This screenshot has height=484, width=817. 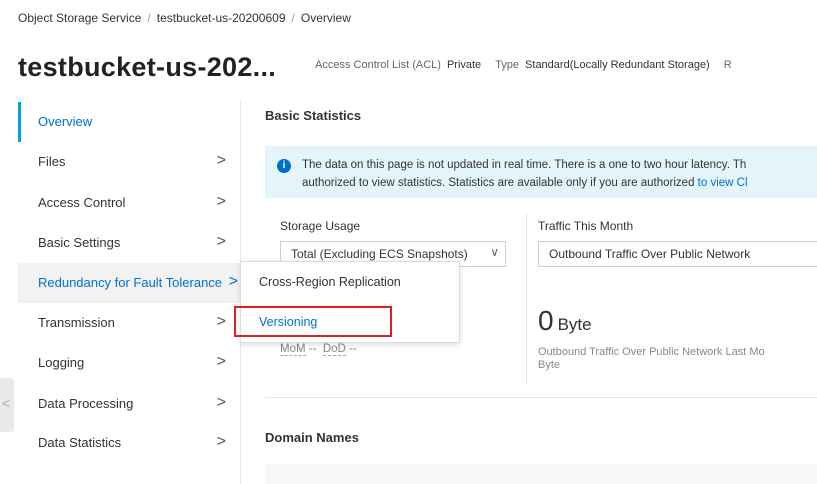 I want to click on view-cloud-monitor-link: to view Cl, so click(x=723, y=183).